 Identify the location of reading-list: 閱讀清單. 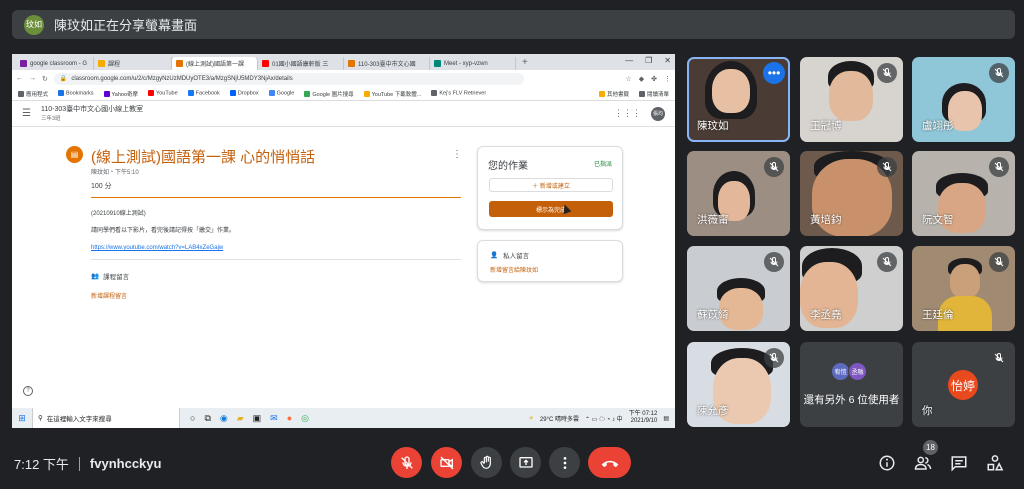
(653, 94).